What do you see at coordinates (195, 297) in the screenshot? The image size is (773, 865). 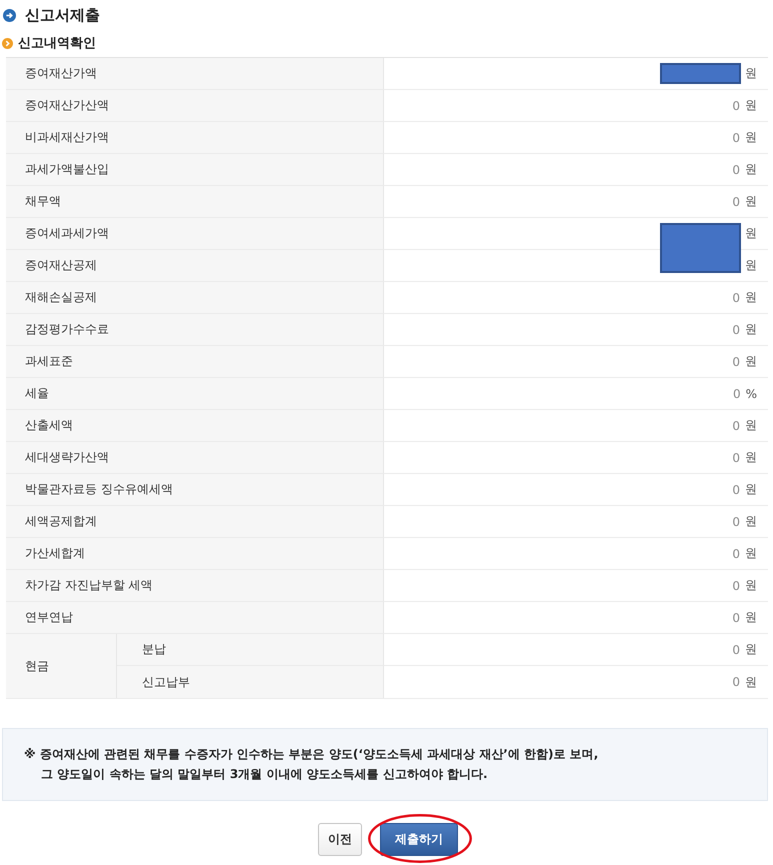 I see `row-label: 재해손실공제` at bounding box center [195, 297].